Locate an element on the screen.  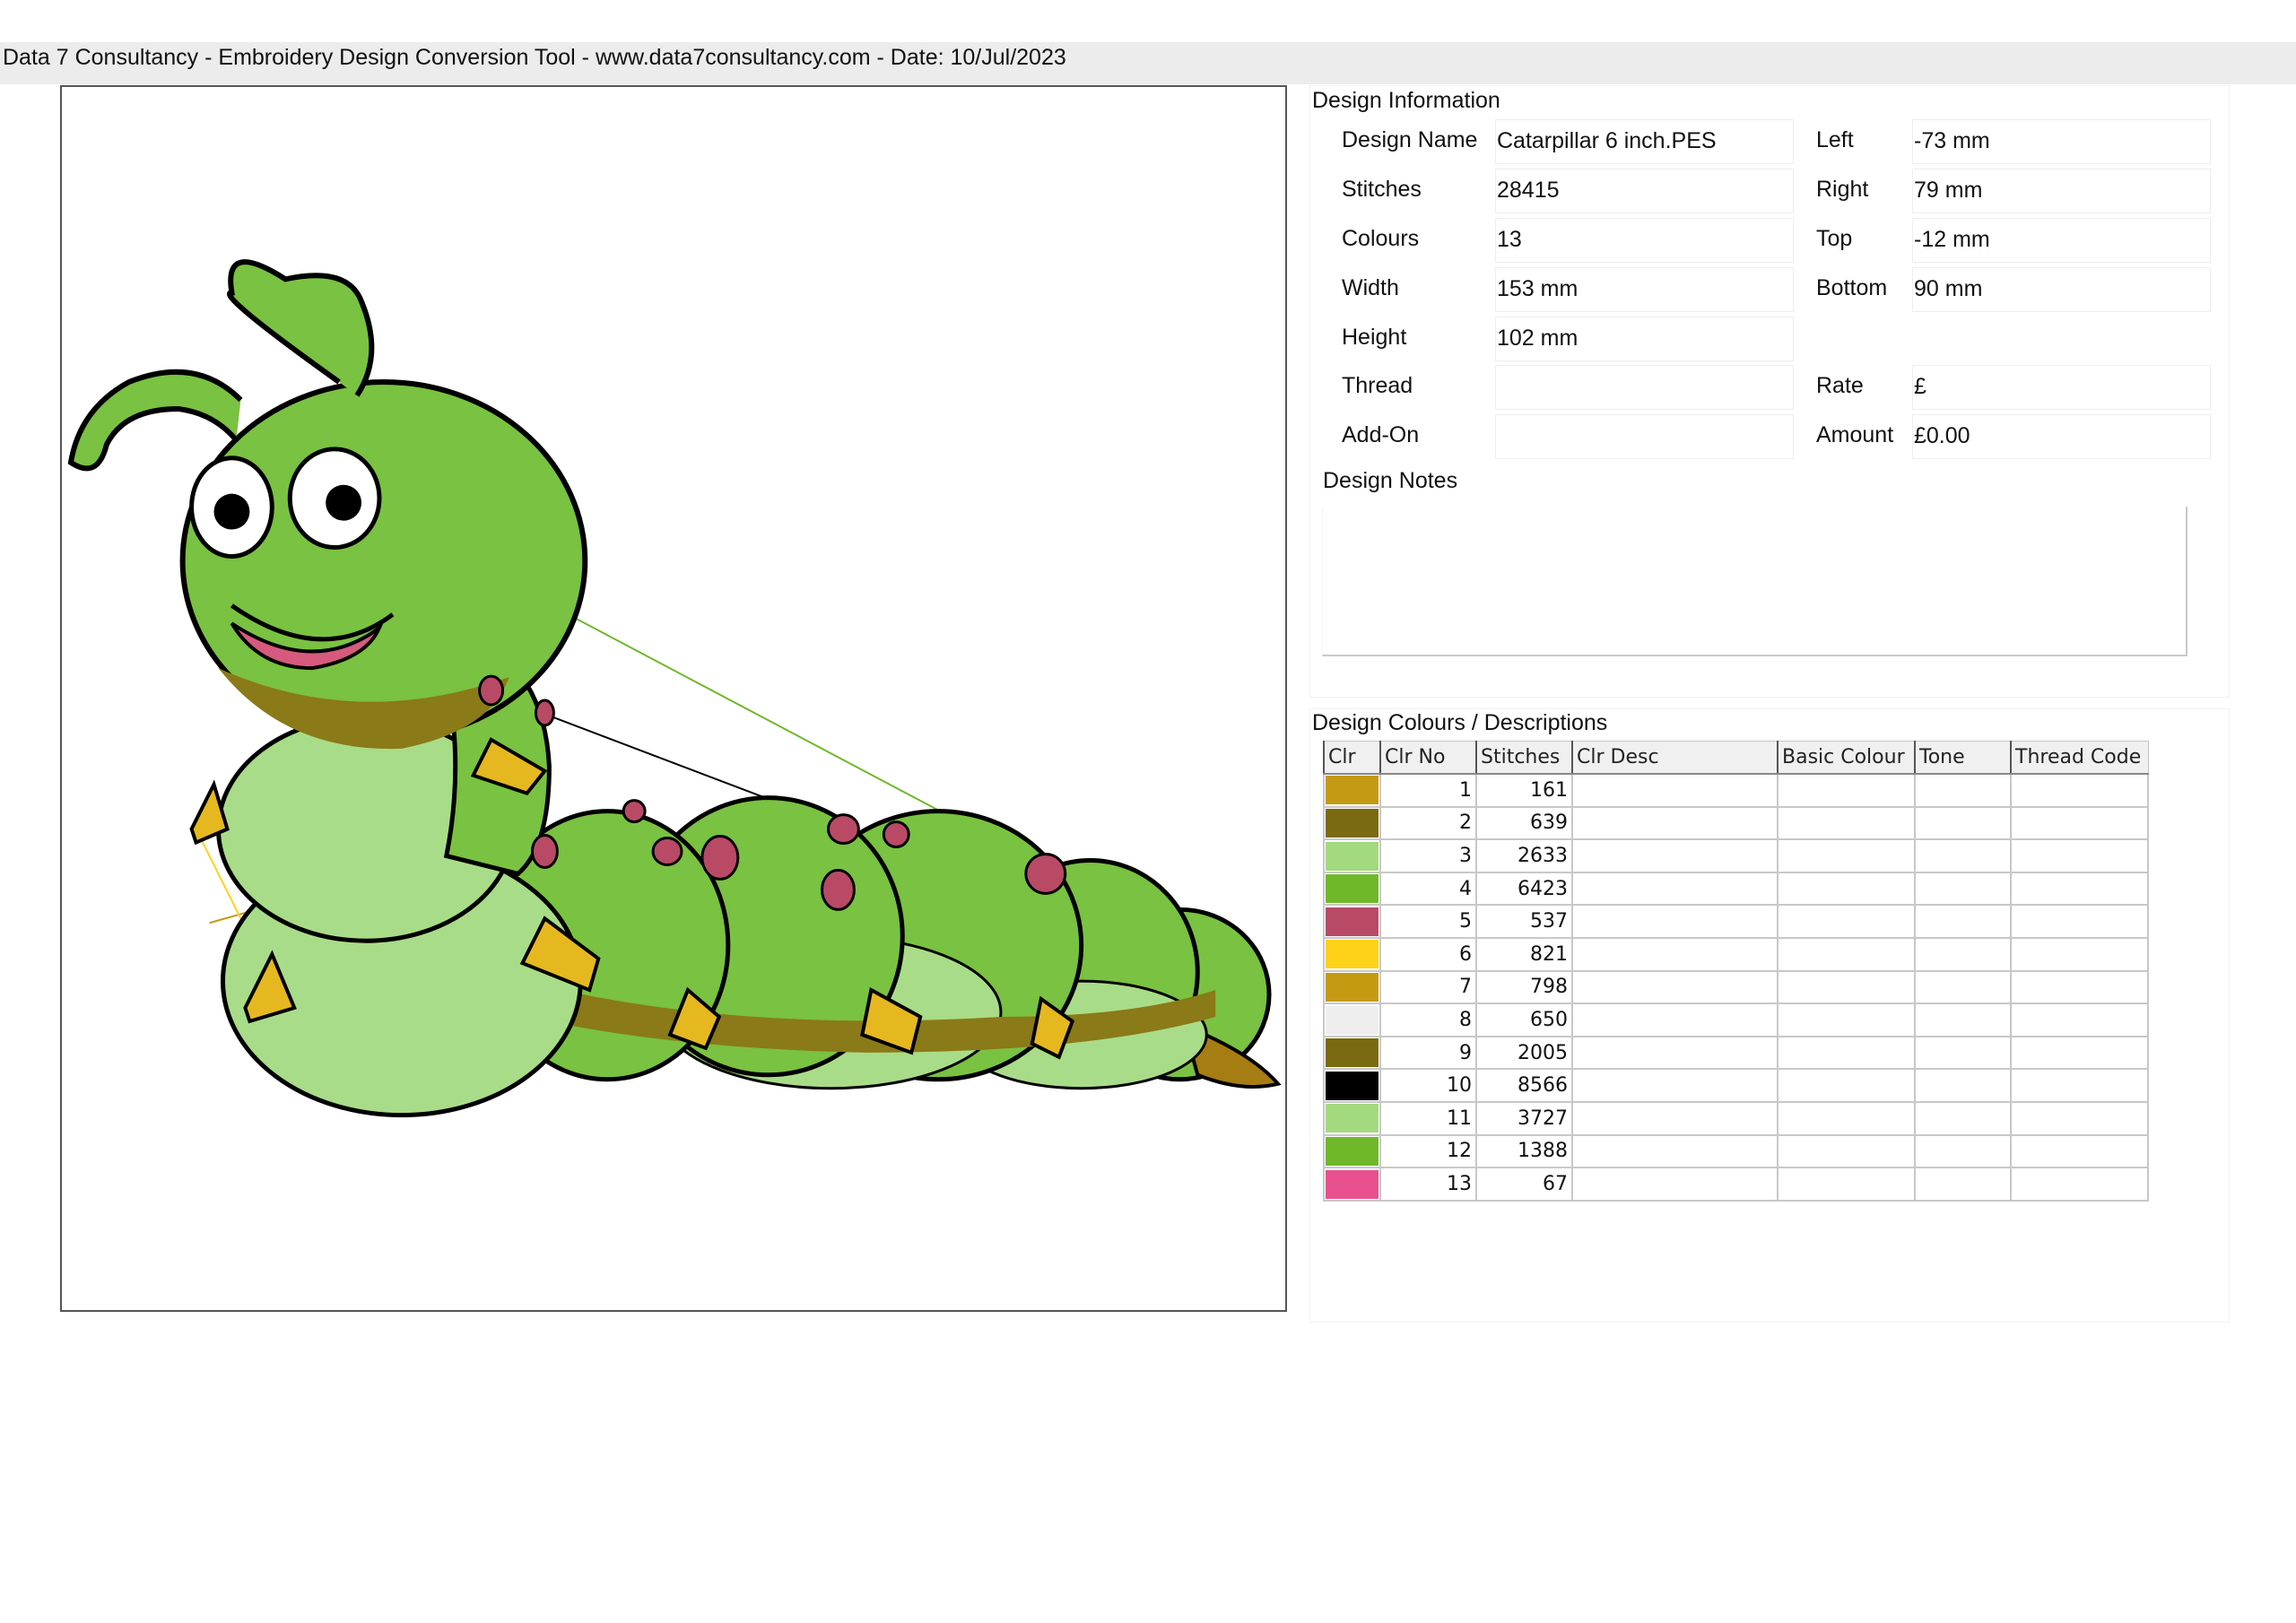
table-row: 7 798 is located at coordinates (1736, 987).